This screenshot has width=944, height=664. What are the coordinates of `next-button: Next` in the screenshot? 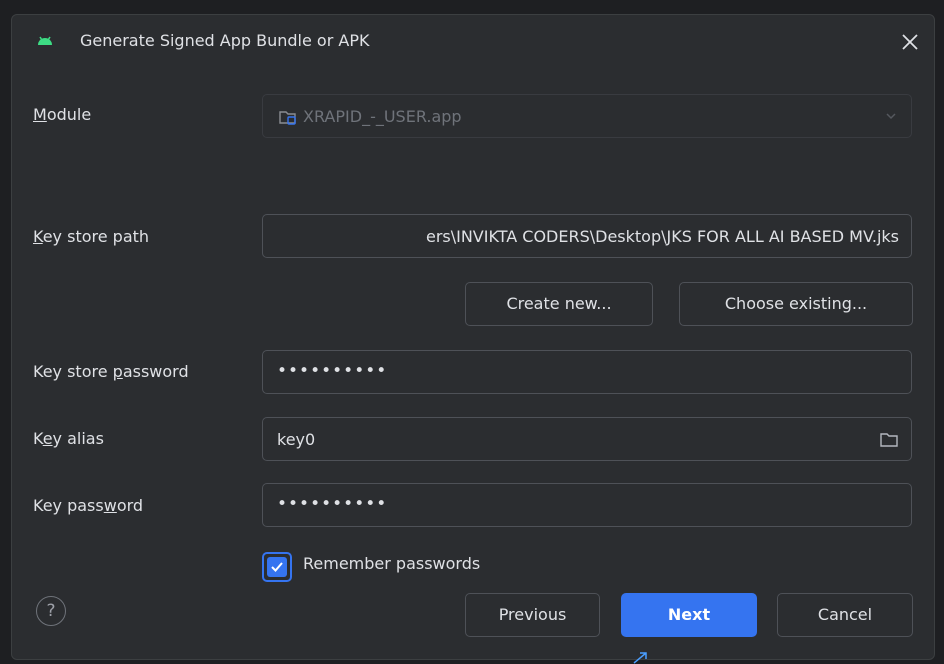 It's located at (689, 615).